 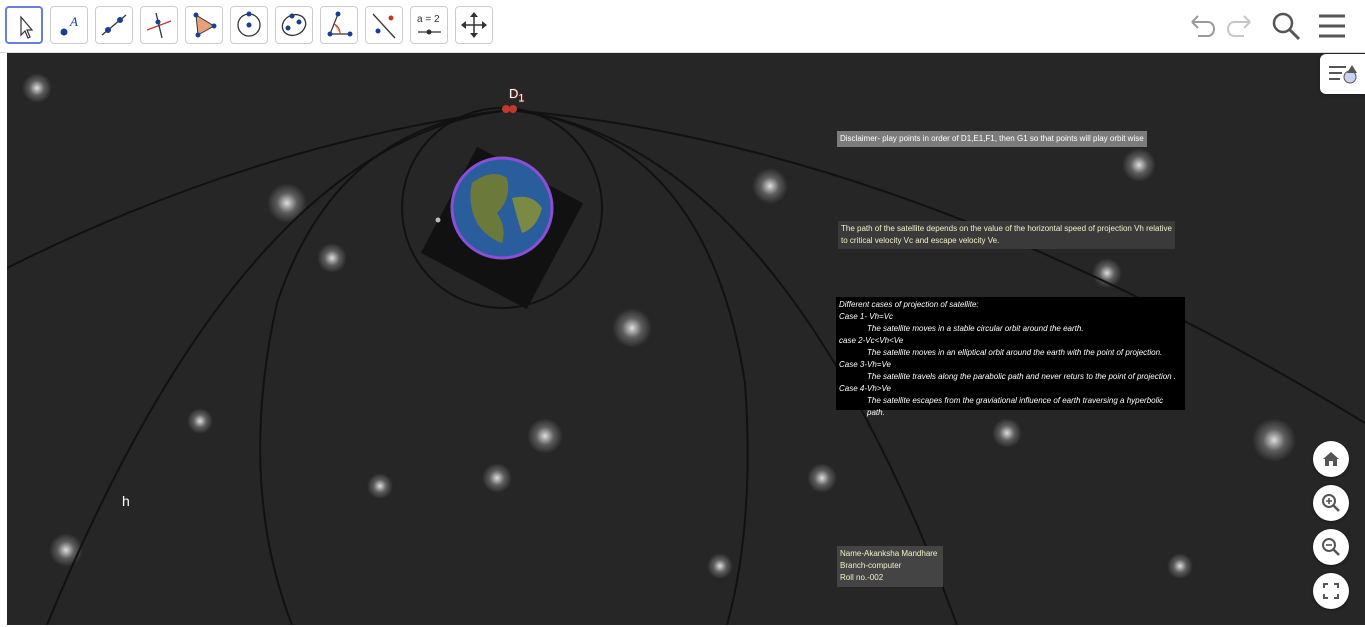 I want to click on move-view-tool-button, so click(x=474, y=25).